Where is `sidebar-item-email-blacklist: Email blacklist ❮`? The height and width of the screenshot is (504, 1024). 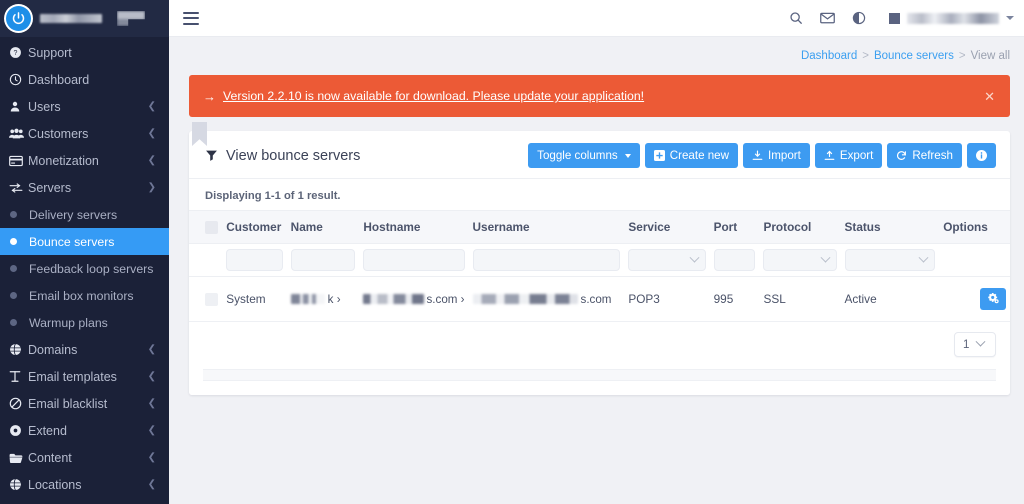
sidebar-item-email-blacklist: Email blacklist ❮ is located at coordinates (84, 403).